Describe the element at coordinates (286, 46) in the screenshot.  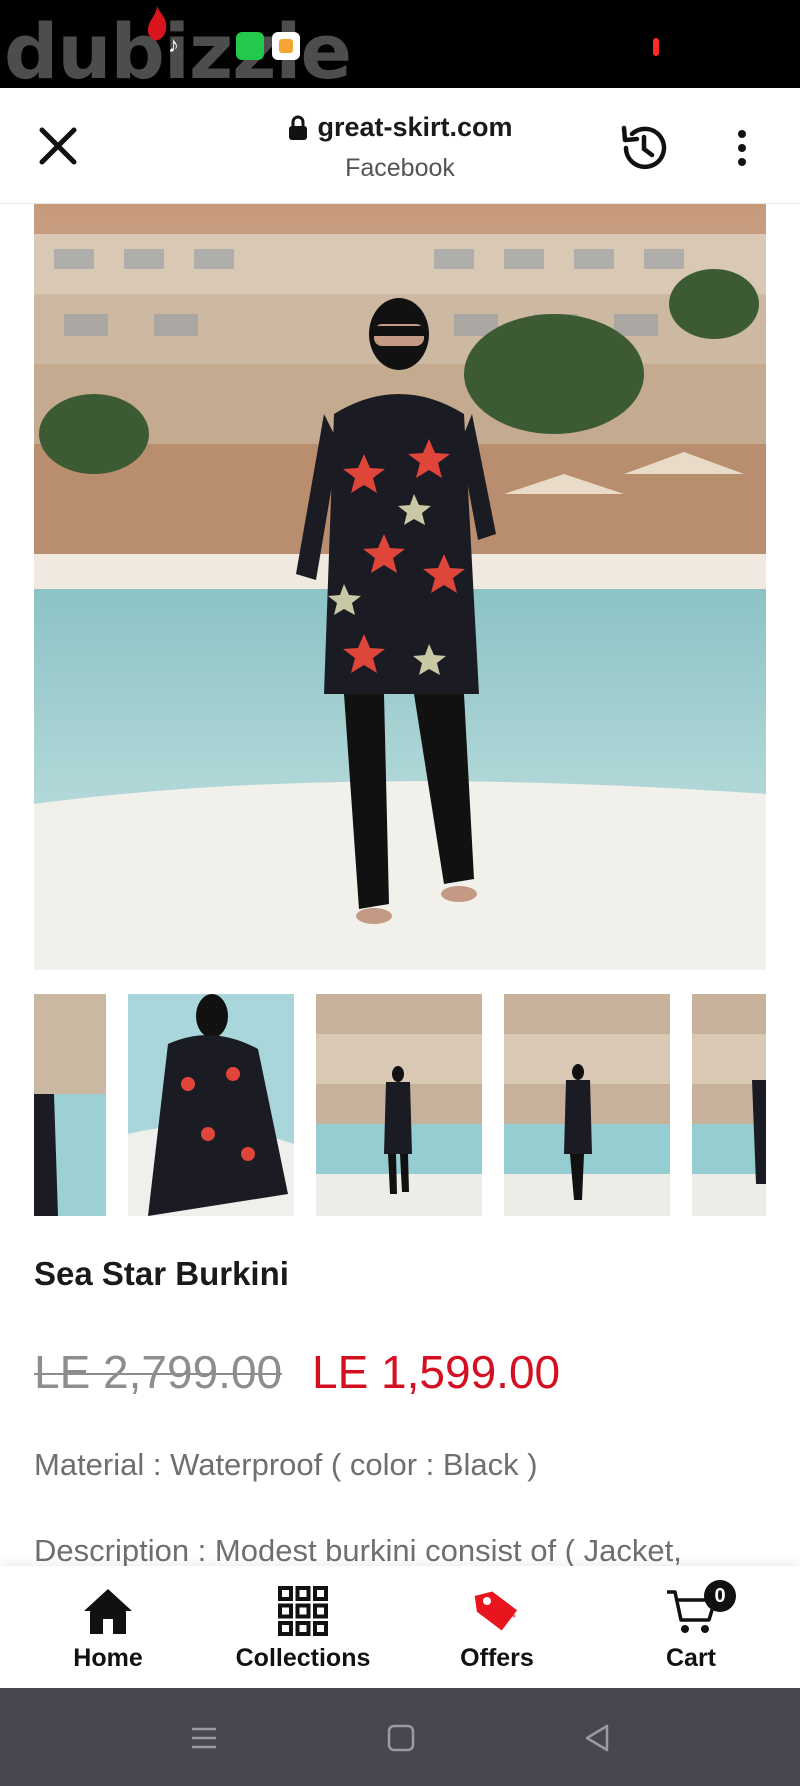
I see `app-orange-icon` at that location.